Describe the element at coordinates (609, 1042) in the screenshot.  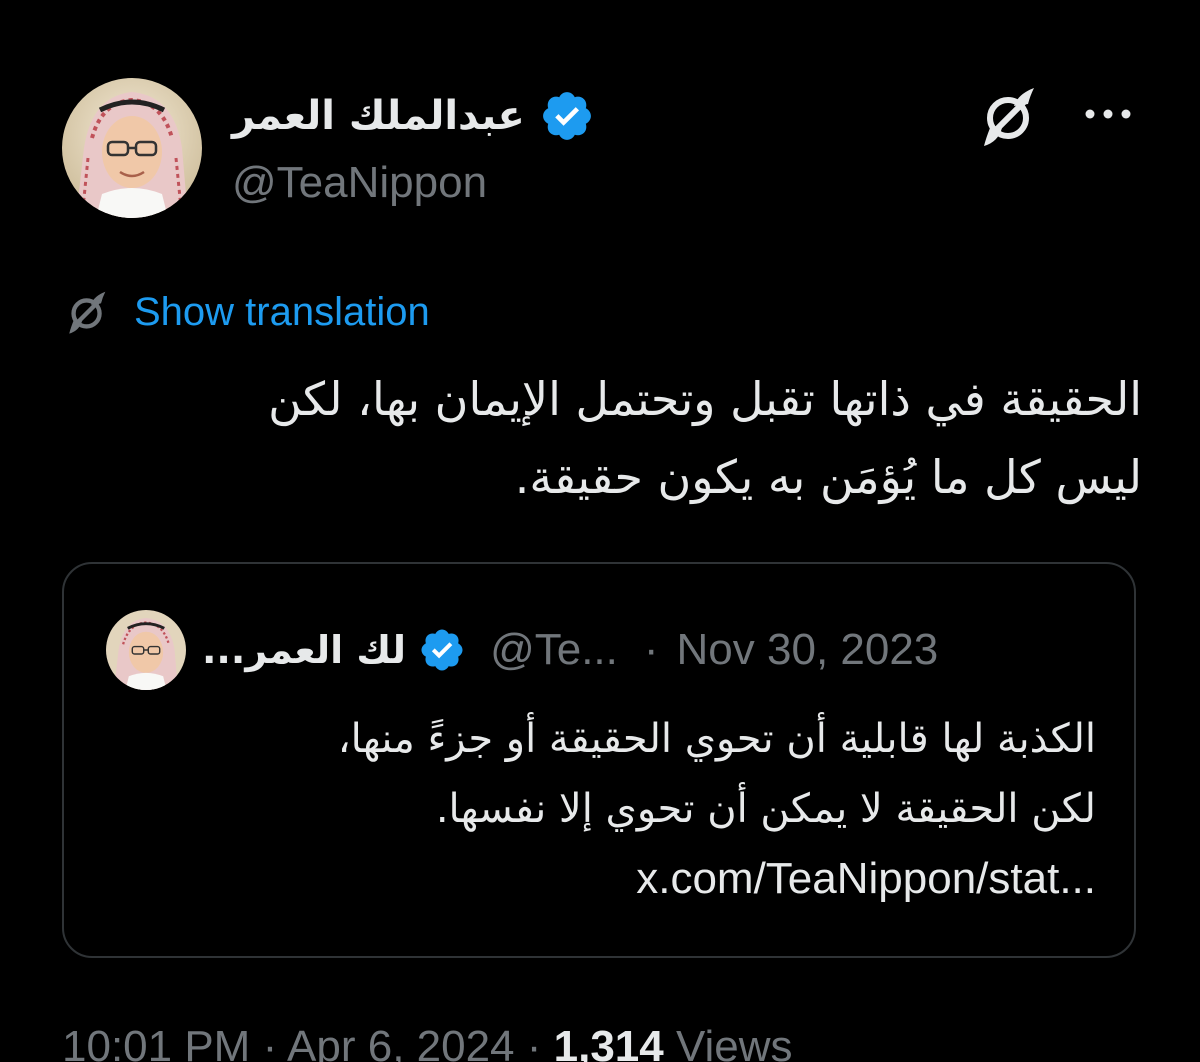
I see `views-count: 1,314` at that location.